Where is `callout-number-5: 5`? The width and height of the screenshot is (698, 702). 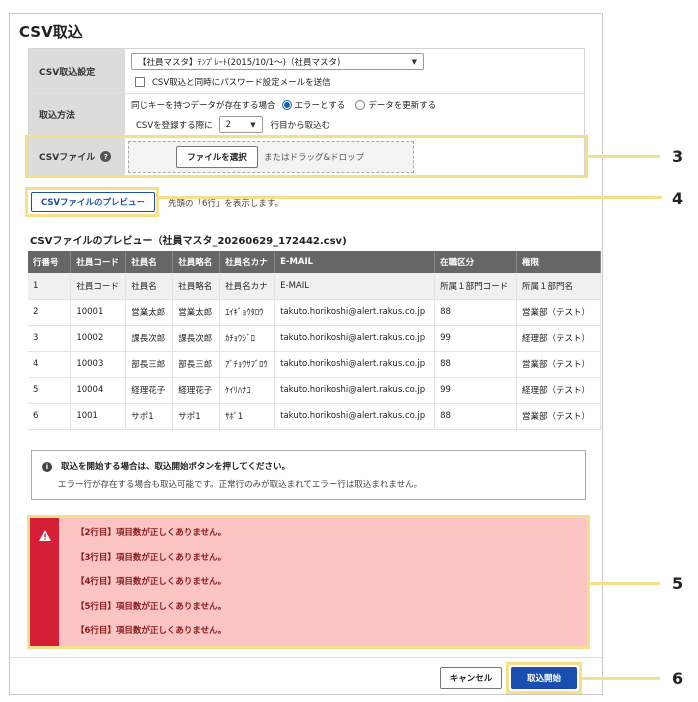 callout-number-5: 5 is located at coordinates (678, 583).